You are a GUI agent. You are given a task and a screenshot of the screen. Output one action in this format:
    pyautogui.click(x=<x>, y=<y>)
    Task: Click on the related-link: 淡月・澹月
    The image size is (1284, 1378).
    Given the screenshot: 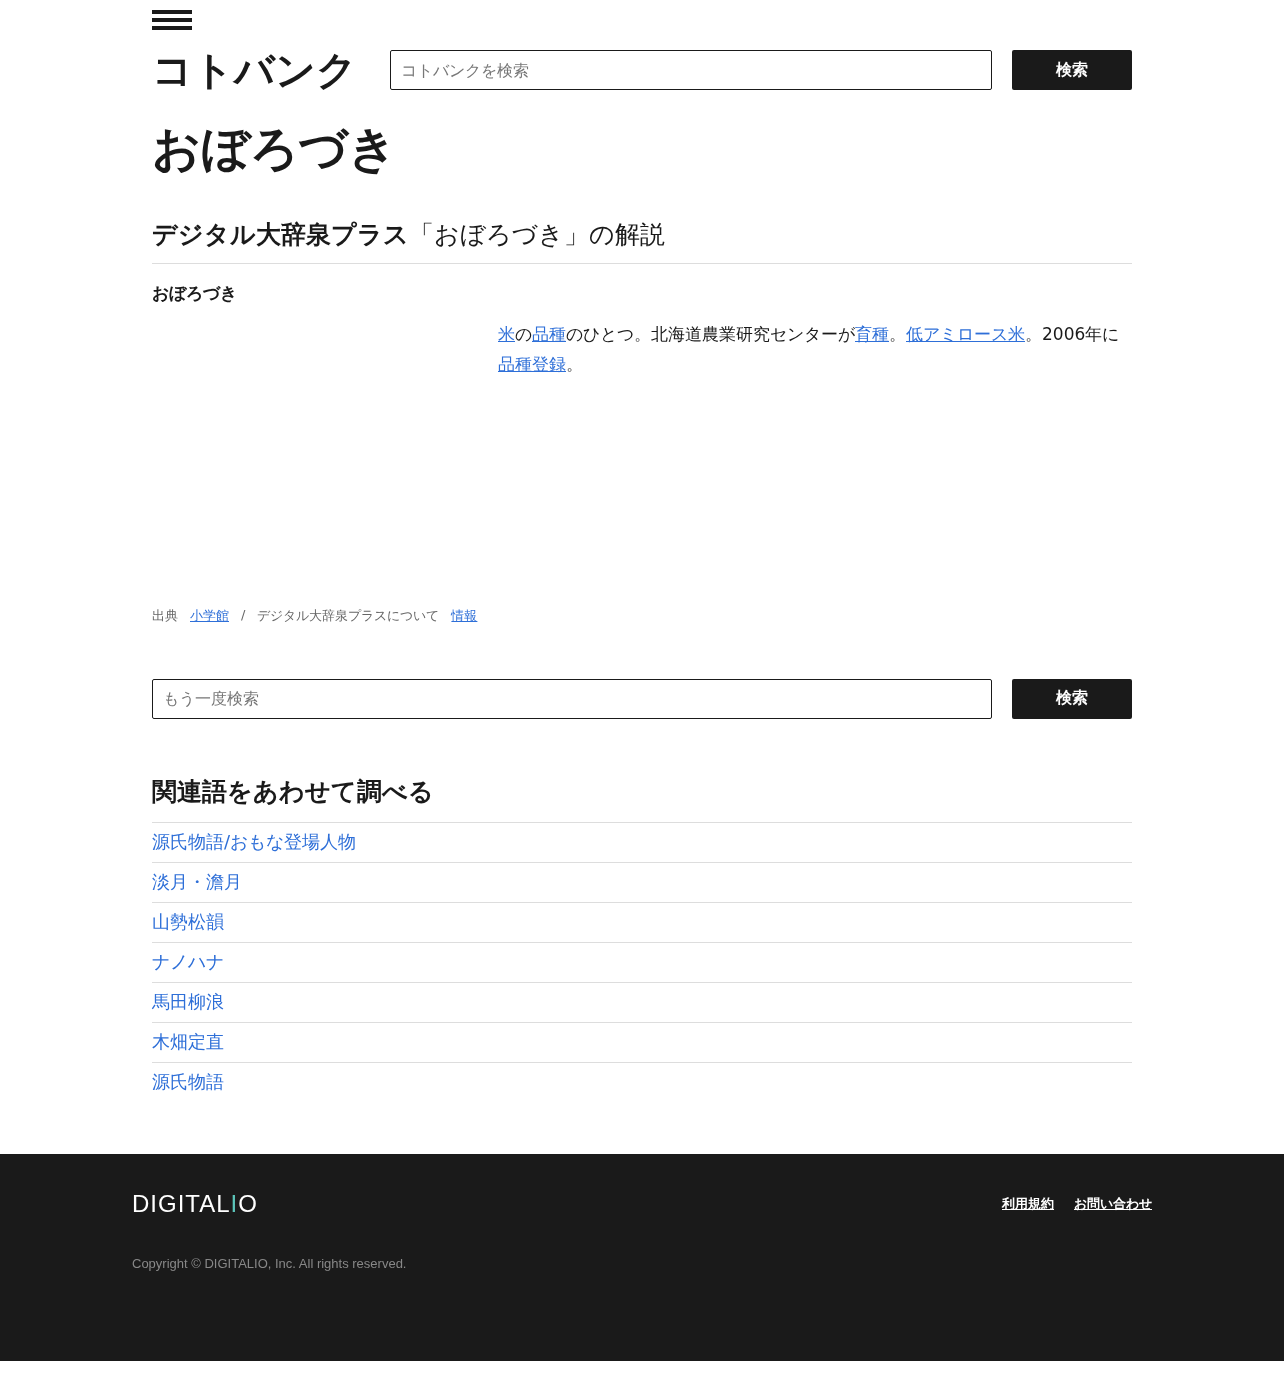 What is the action you would take?
    pyautogui.click(x=197, y=882)
    